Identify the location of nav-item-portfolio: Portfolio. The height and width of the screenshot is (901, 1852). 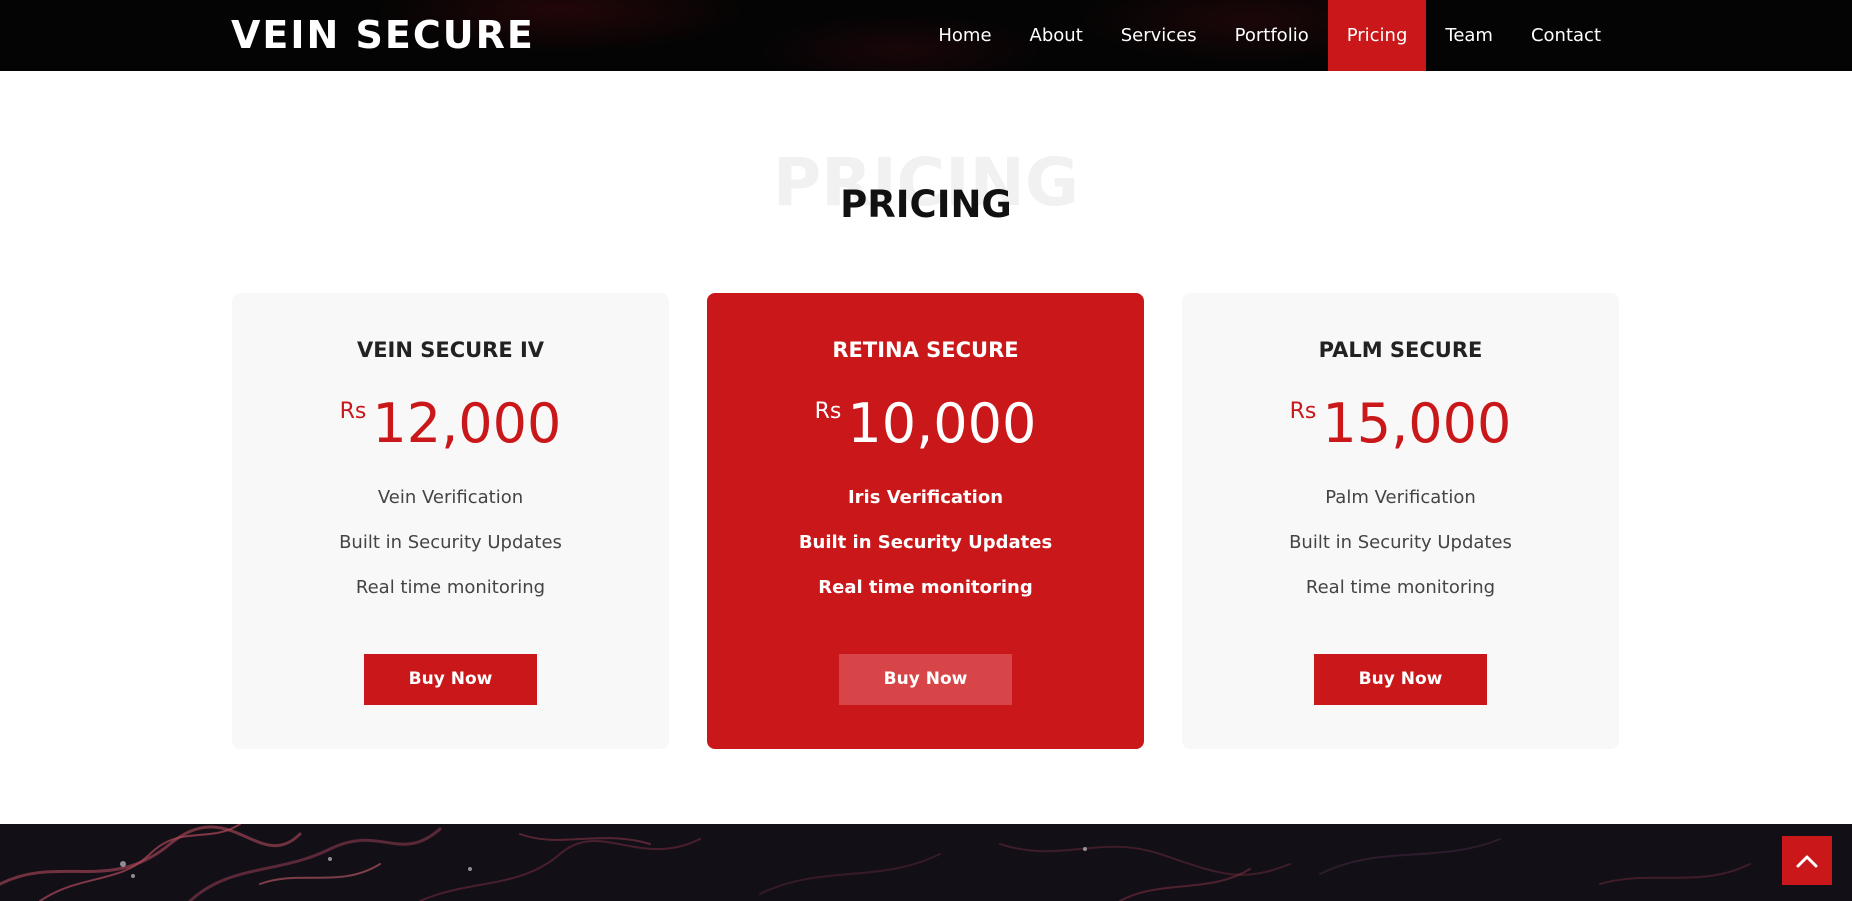
(1272, 35).